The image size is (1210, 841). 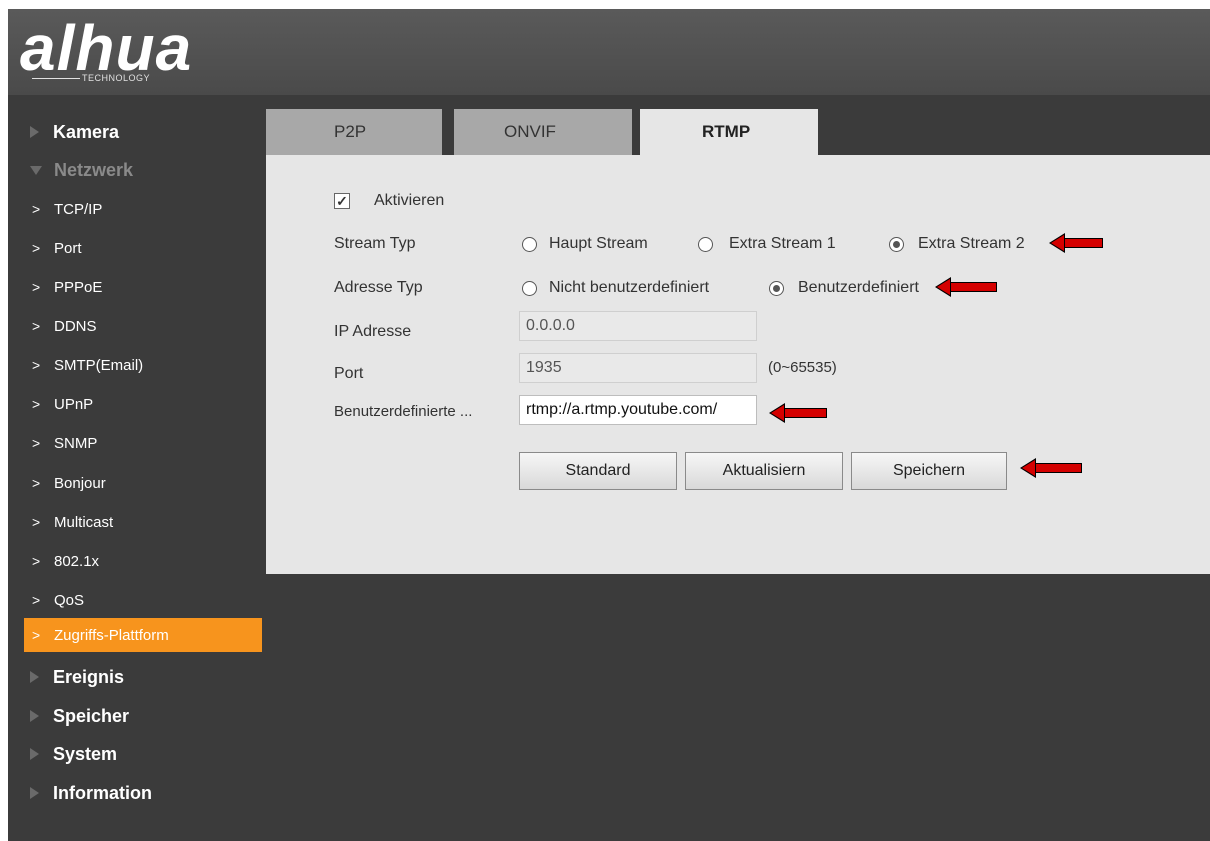 I want to click on sidebar-item-tcpip: > TCP/IP, so click(x=143, y=209).